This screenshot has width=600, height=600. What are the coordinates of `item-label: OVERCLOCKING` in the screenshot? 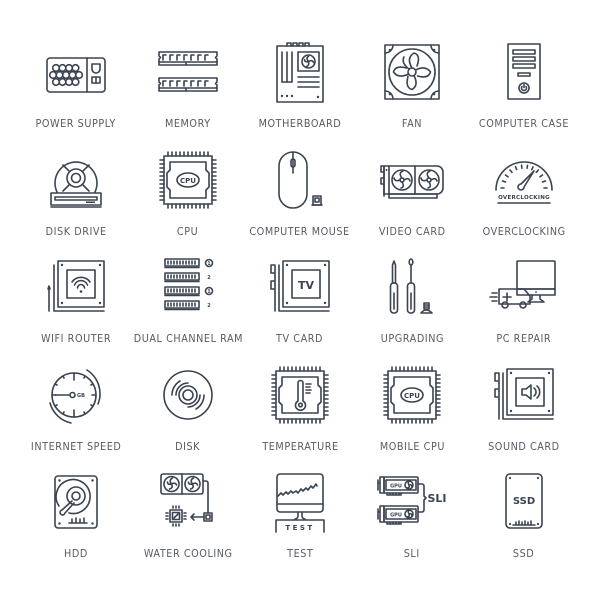 It's located at (524, 231).